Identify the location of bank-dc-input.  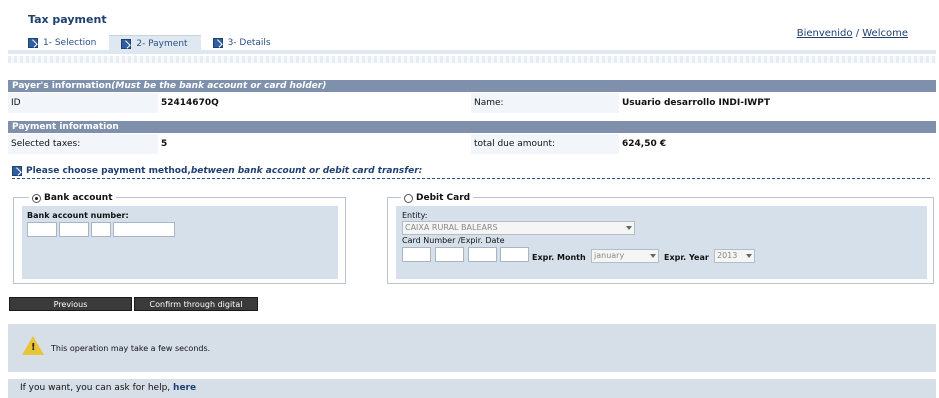
(101, 229).